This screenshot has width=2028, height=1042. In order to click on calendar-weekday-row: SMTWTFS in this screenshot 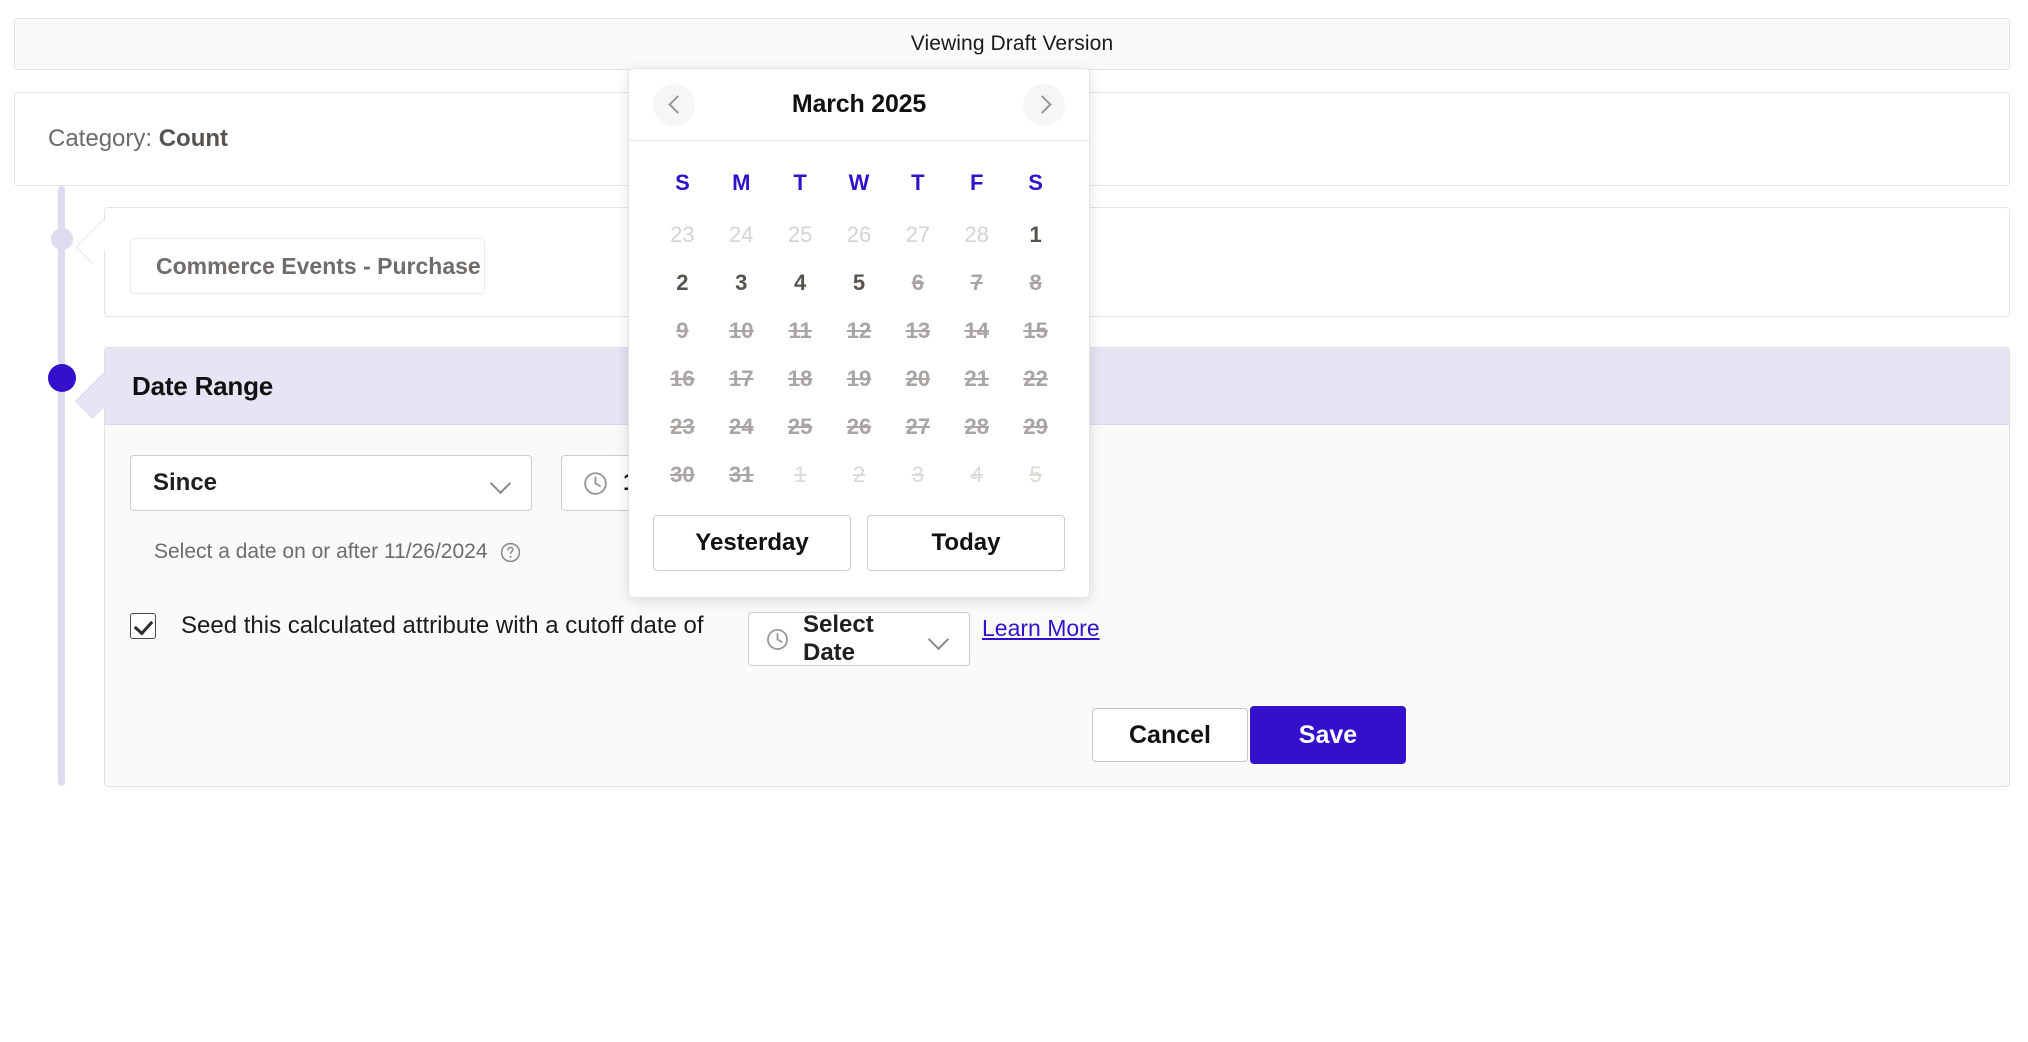, I will do `click(859, 183)`.